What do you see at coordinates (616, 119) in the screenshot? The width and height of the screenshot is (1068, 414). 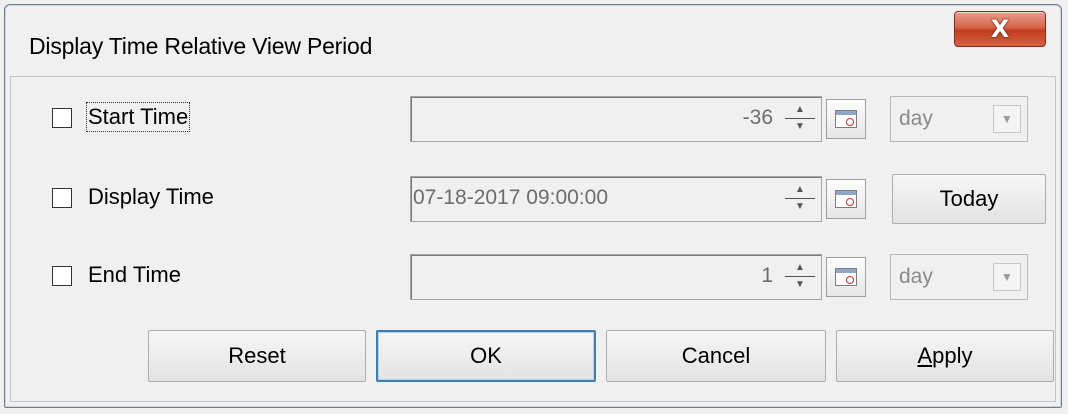 I see `start-time-offset-field: -36 ▲ ▼` at bounding box center [616, 119].